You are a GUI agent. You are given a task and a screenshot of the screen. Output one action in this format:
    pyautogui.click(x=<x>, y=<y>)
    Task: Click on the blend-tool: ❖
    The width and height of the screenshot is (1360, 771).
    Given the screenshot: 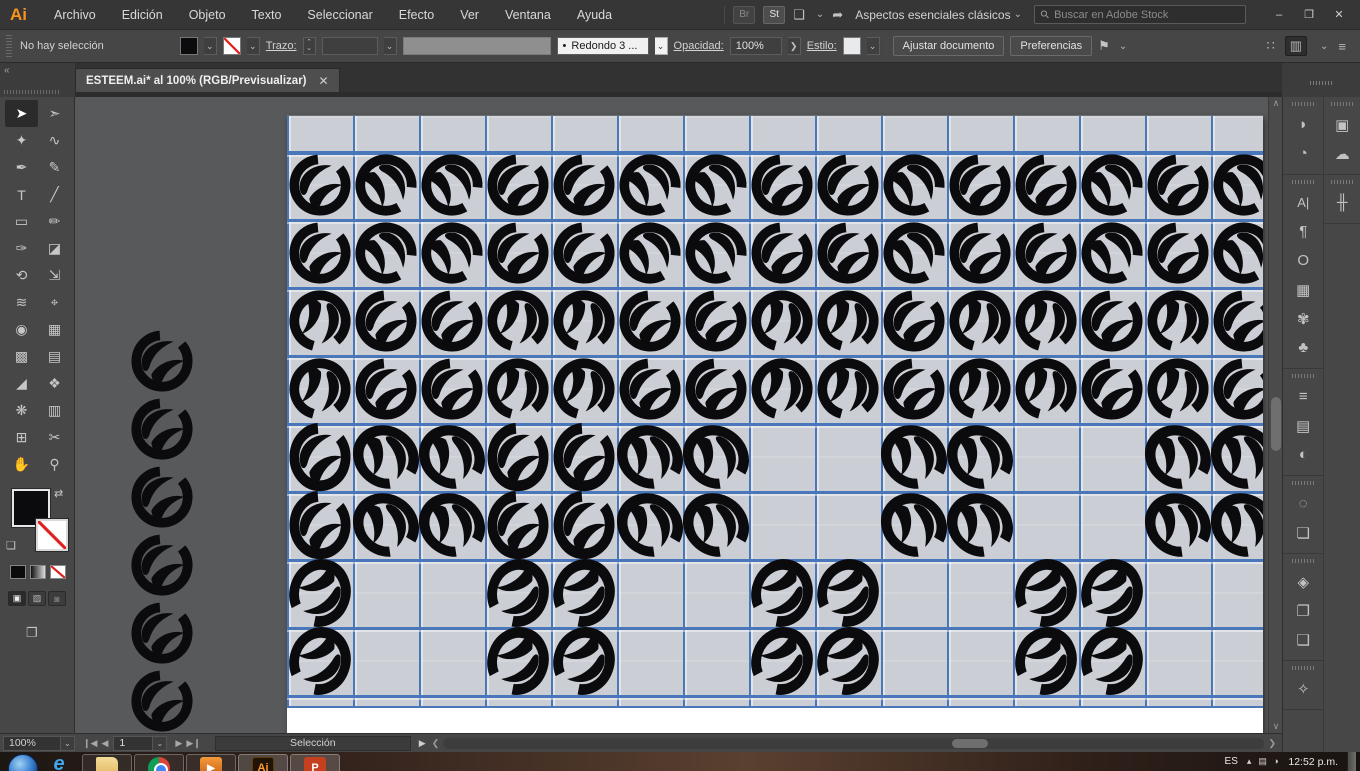 What is the action you would take?
    pyautogui.click(x=54, y=383)
    